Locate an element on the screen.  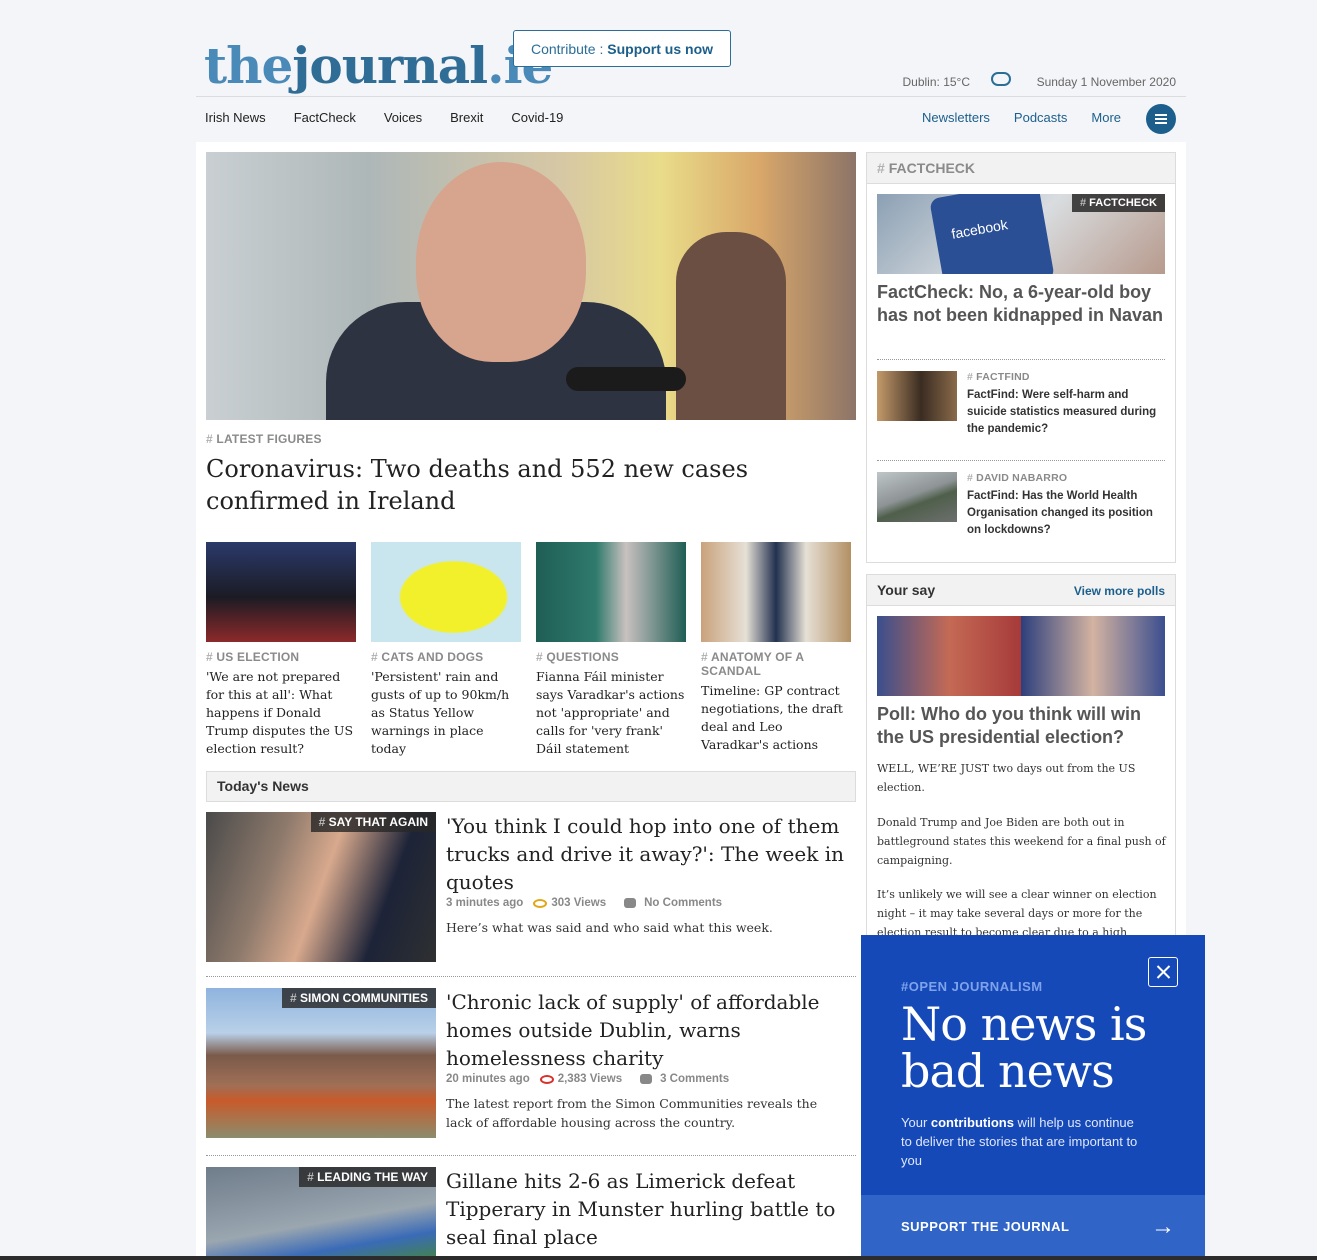
nav-covid-19: Covid-19 is located at coordinates (537, 117).